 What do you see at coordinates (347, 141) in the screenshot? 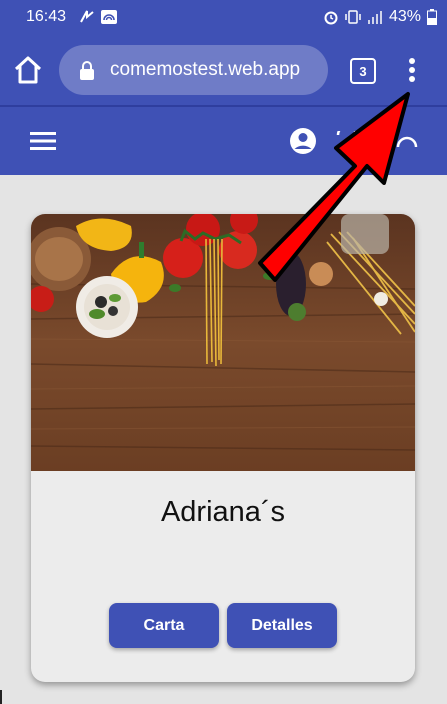
I see `cart-icon` at bounding box center [347, 141].